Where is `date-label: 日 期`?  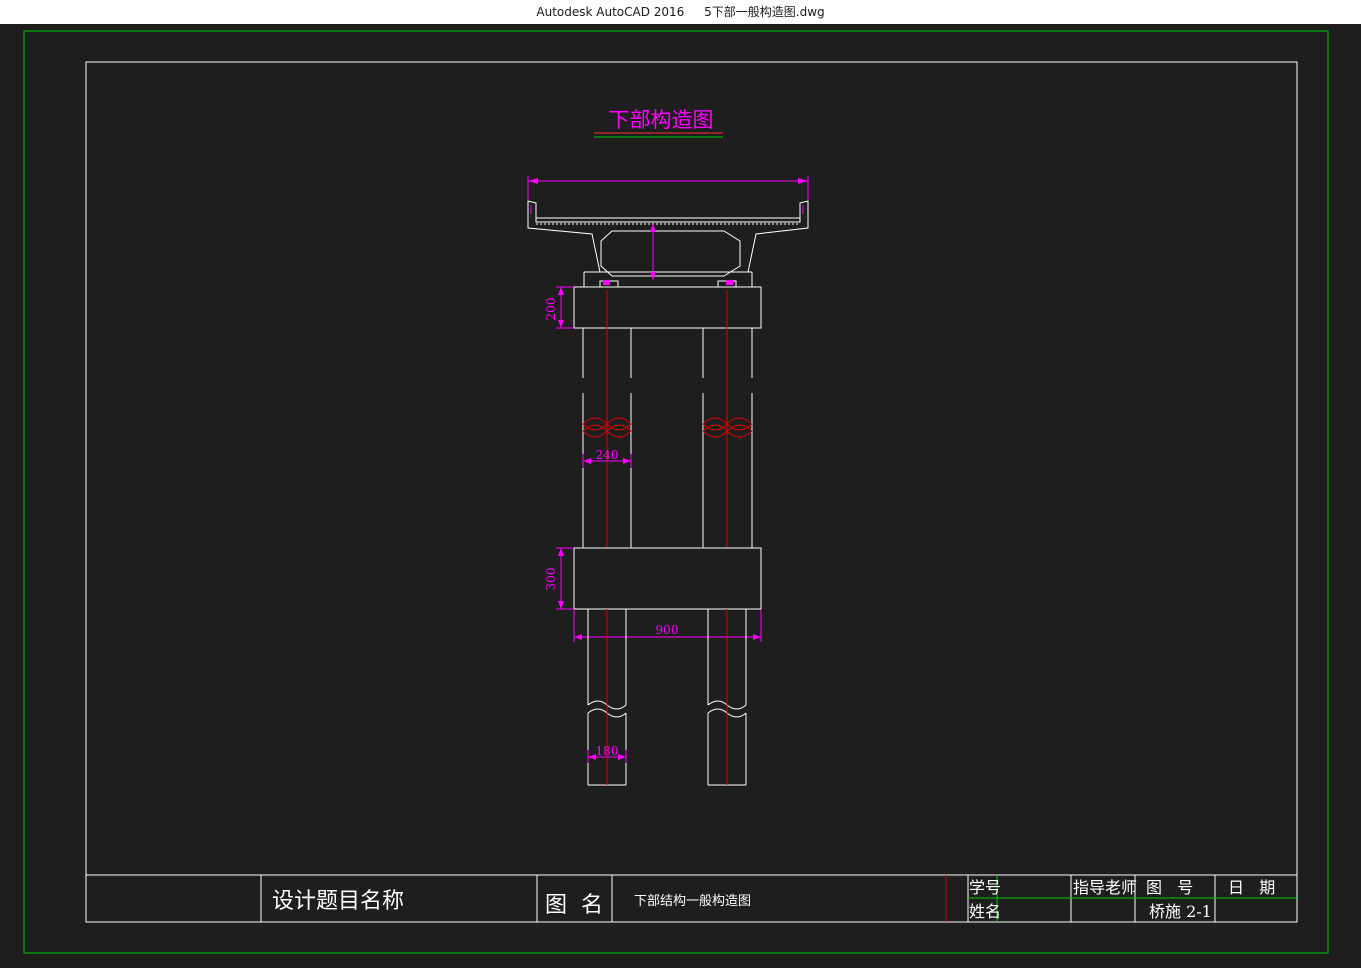
date-label: 日 期 is located at coordinates (1251, 887).